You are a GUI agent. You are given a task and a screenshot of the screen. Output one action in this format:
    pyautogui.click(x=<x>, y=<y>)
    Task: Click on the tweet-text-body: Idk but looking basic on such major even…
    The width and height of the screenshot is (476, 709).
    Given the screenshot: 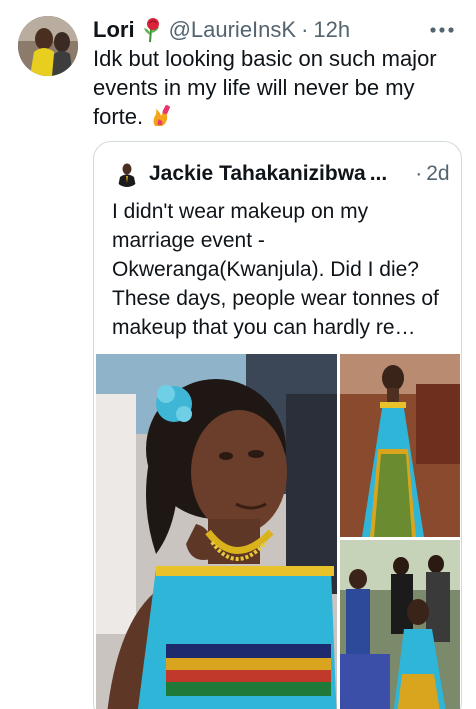 What is the action you would take?
    pyautogui.click(x=265, y=87)
    